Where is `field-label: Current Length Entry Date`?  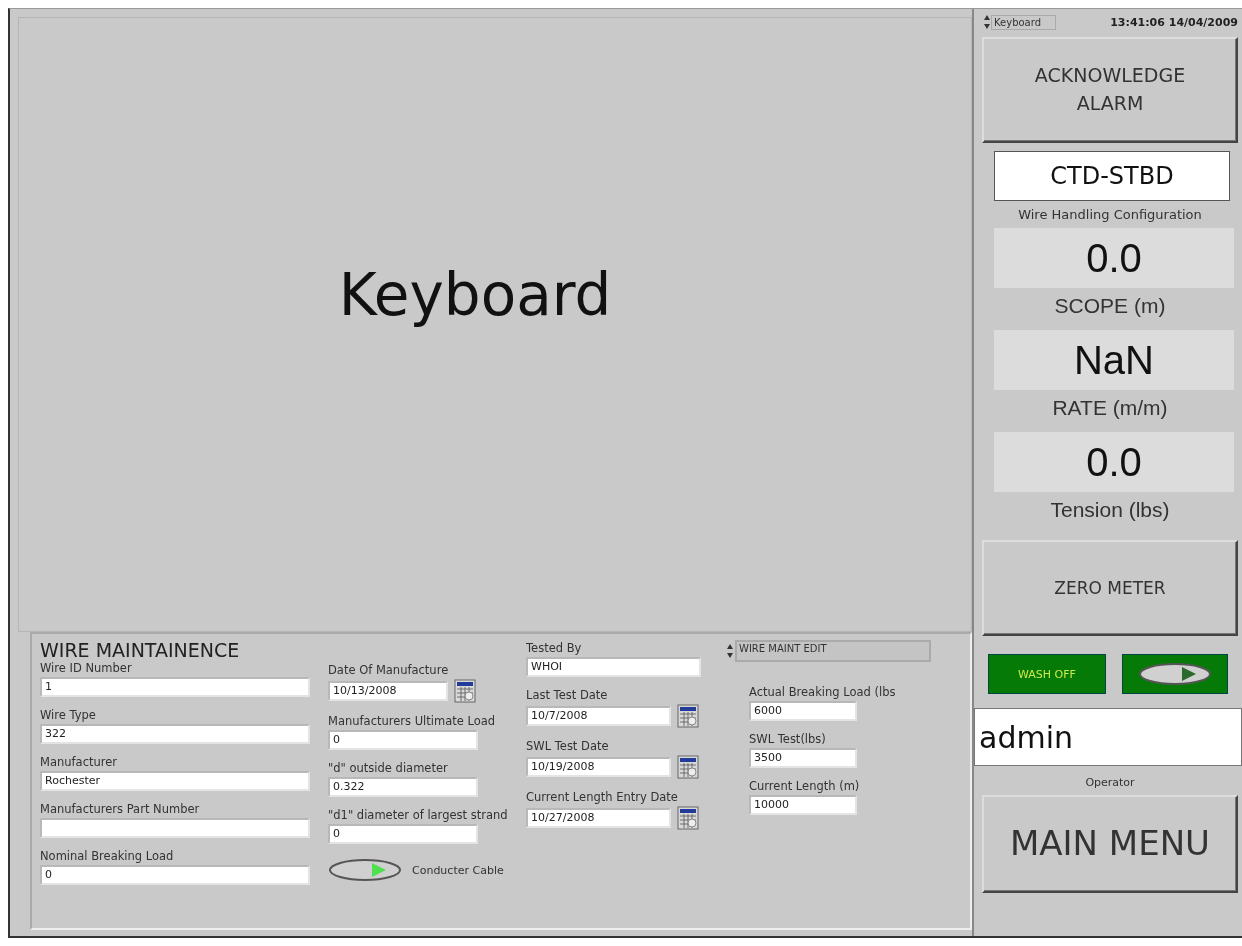
field-label: Current Length Entry Date is located at coordinates (602, 797).